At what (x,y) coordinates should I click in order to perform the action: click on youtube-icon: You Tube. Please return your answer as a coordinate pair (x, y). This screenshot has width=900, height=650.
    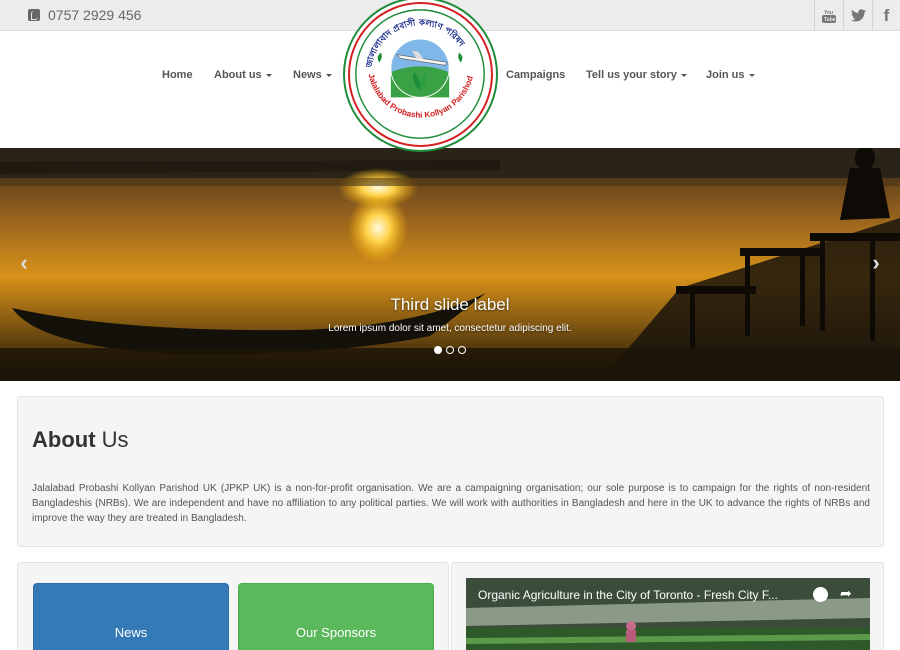
    Looking at the image, I should click on (829, 16).